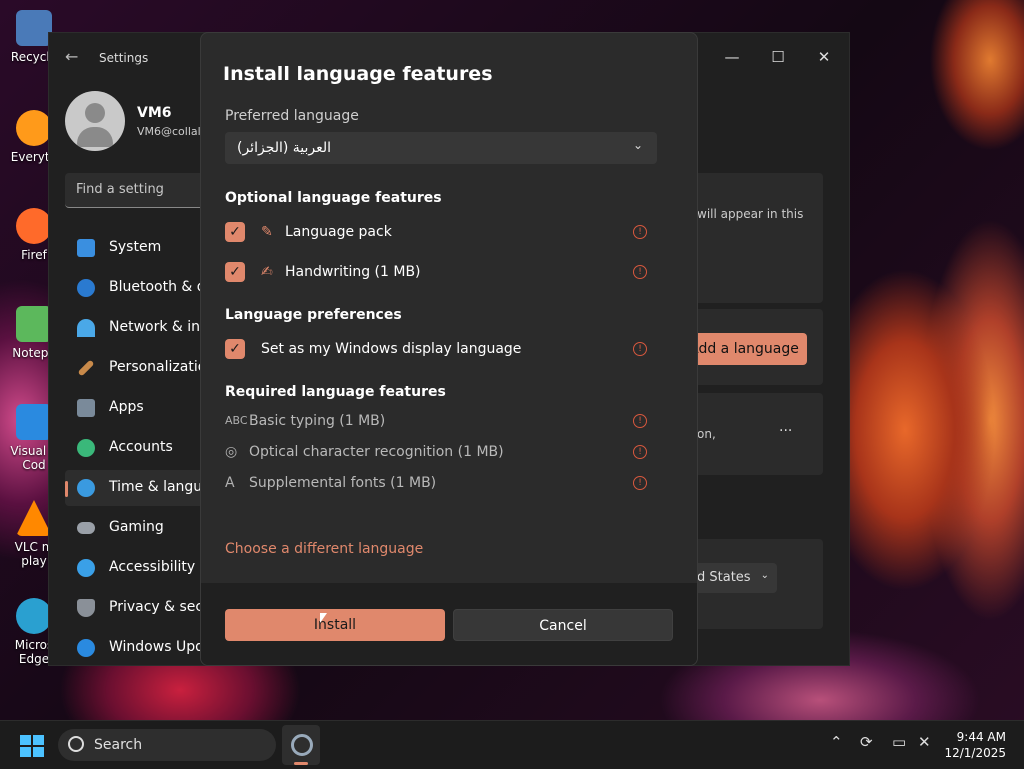 Image resolution: width=1024 pixels, height=769 pixels. I want to click on volume-muted-icon: ✕, so click(924, 742).